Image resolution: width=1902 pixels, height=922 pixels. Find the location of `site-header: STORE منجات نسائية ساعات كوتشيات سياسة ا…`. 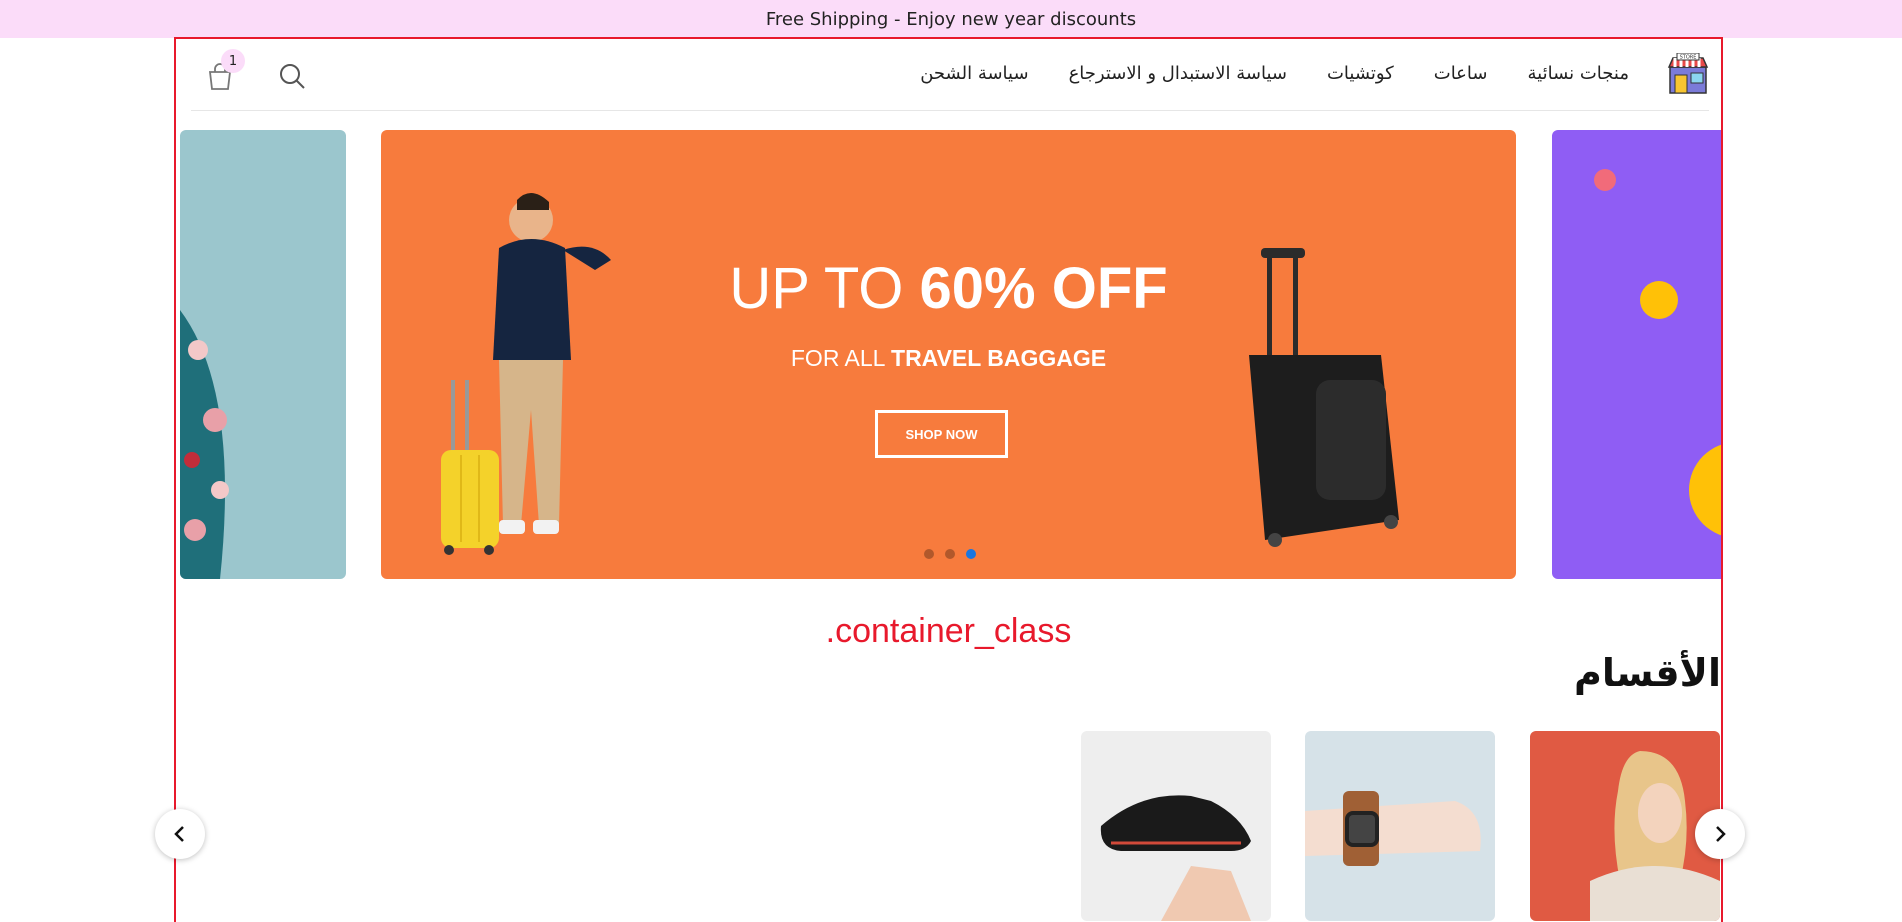

site-header: STORE منجات نسائية ساعات كوتشيات سياسة ا… is located at coordinates (950, 75).